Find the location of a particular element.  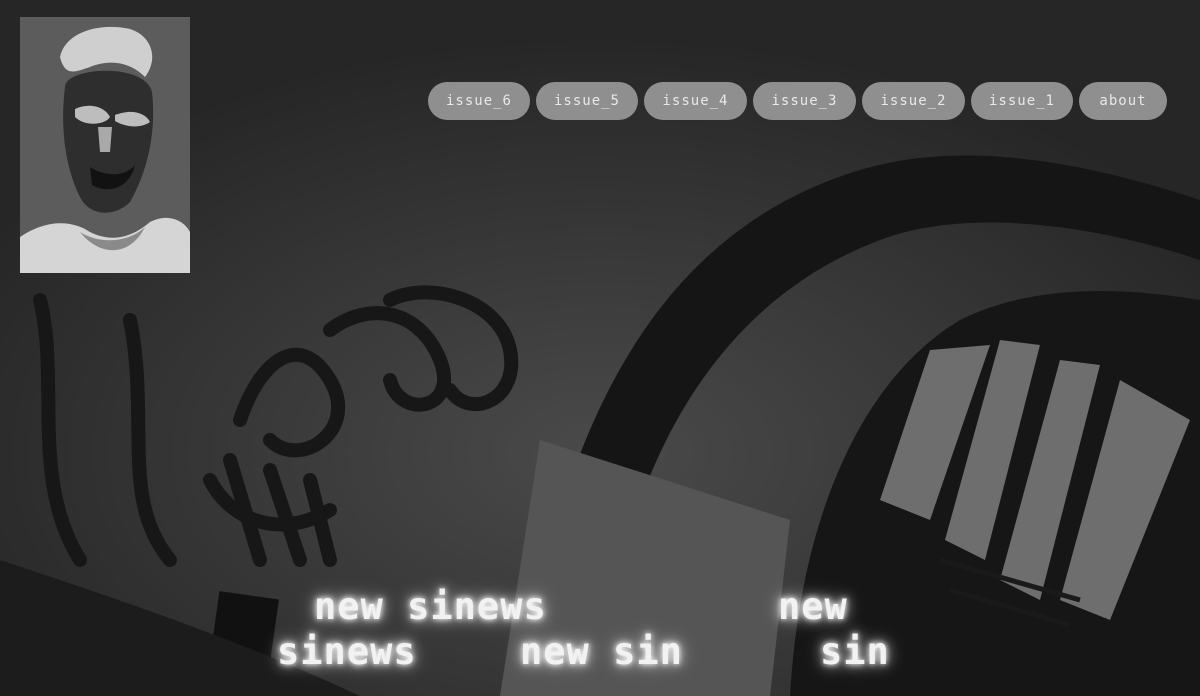

portrait-image is located at coordinates (105, 145).